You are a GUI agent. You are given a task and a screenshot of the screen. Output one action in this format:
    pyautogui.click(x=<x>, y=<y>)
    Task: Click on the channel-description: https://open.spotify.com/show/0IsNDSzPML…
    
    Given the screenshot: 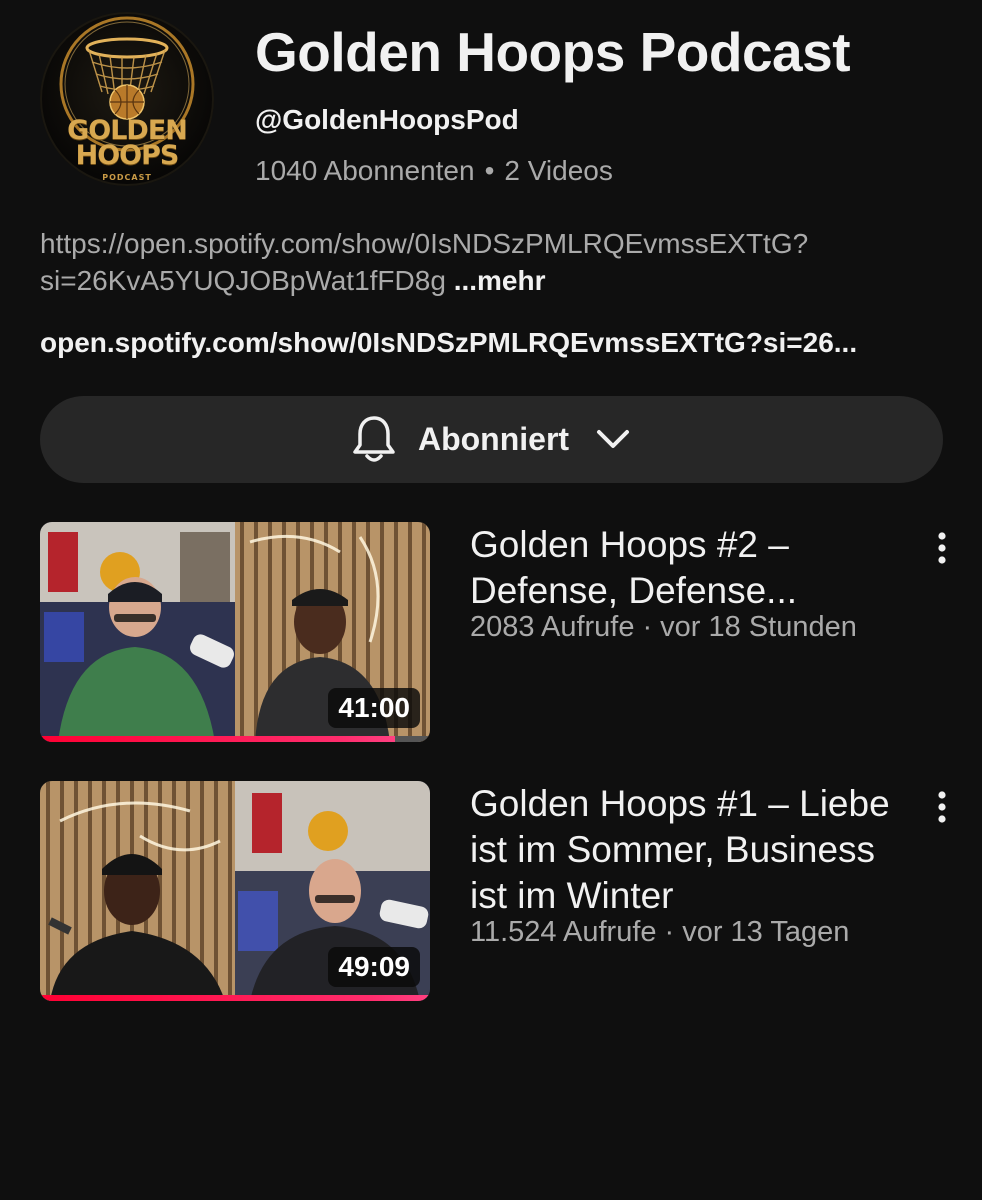 What is the action you would take?
    pyautogui.click(x=480, y=262)
    